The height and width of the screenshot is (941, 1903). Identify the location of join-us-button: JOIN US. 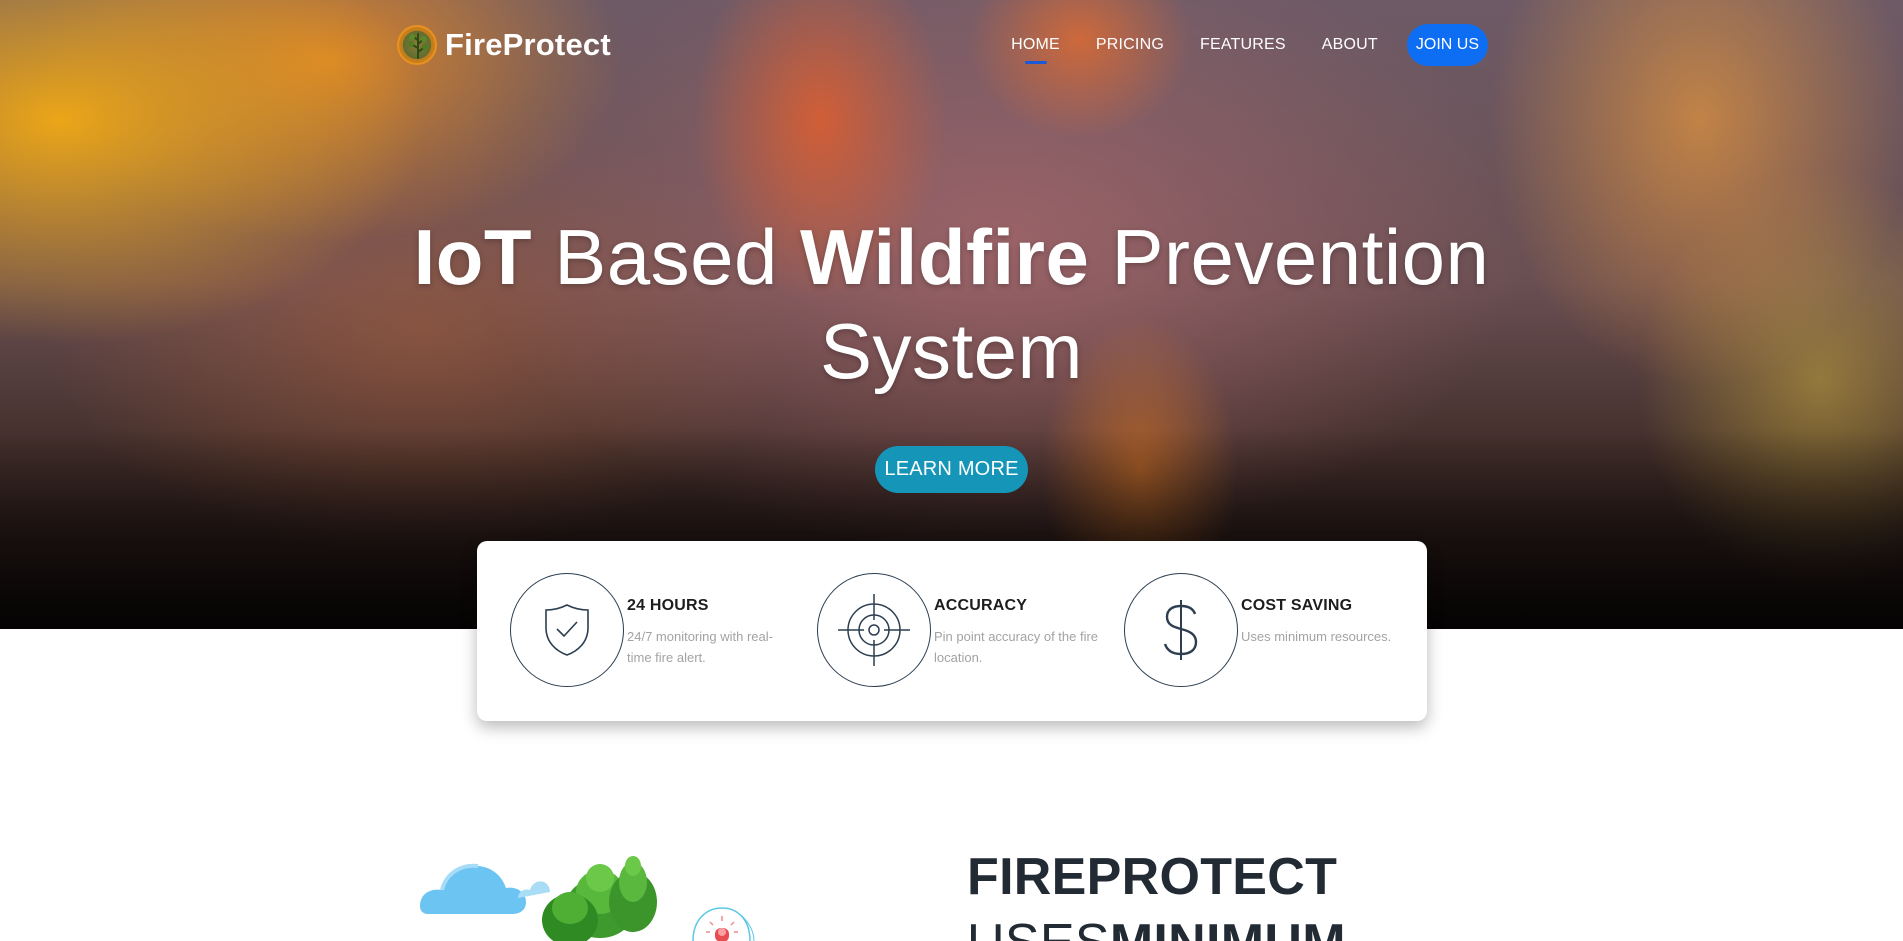
(1447, 45).